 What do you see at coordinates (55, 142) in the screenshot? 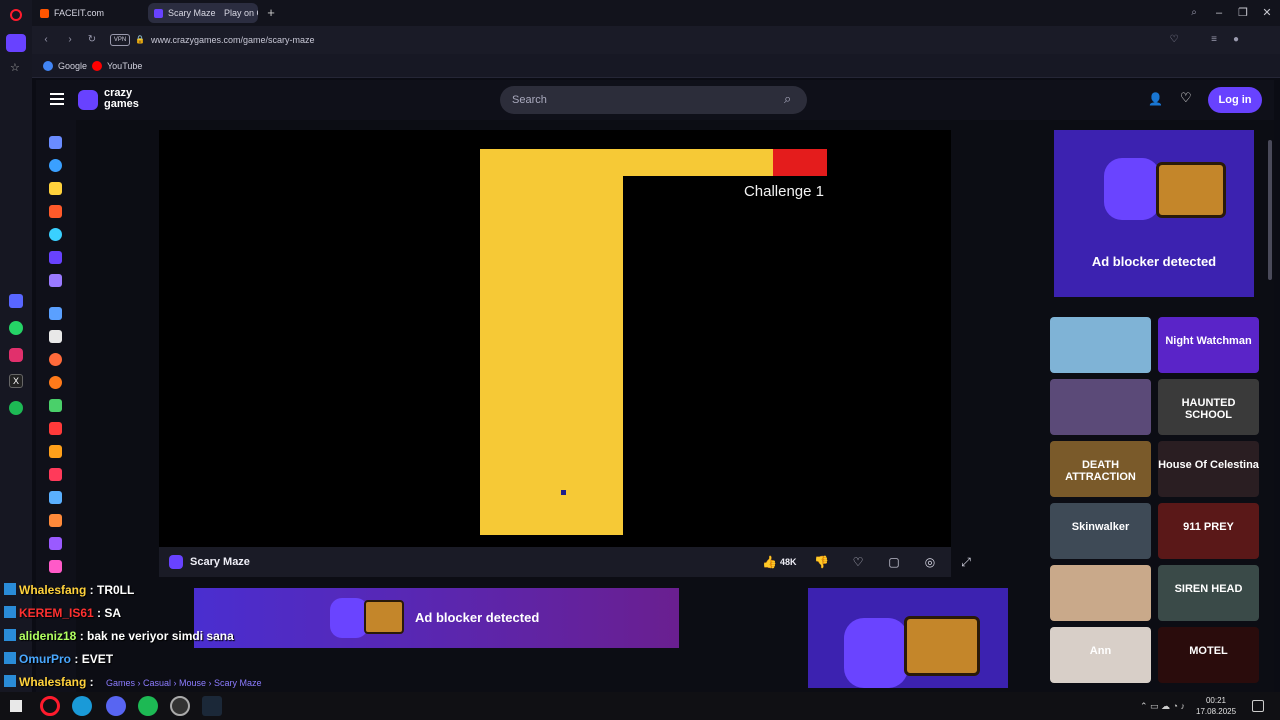
I see `nav-home-icon` at bounding box center [55, 142].